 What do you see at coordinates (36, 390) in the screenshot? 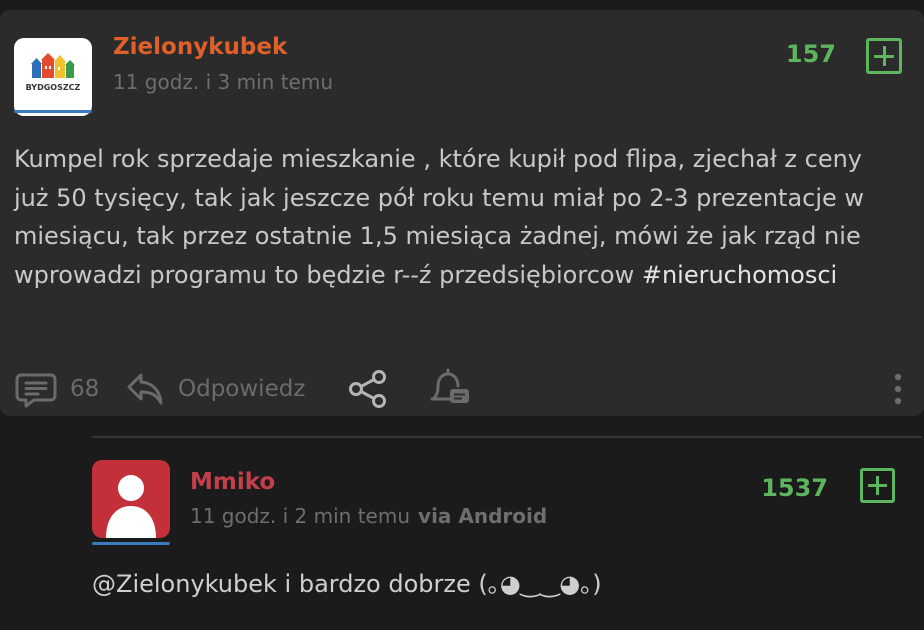
I see `comment-icon` at bounding box center [36, 390].